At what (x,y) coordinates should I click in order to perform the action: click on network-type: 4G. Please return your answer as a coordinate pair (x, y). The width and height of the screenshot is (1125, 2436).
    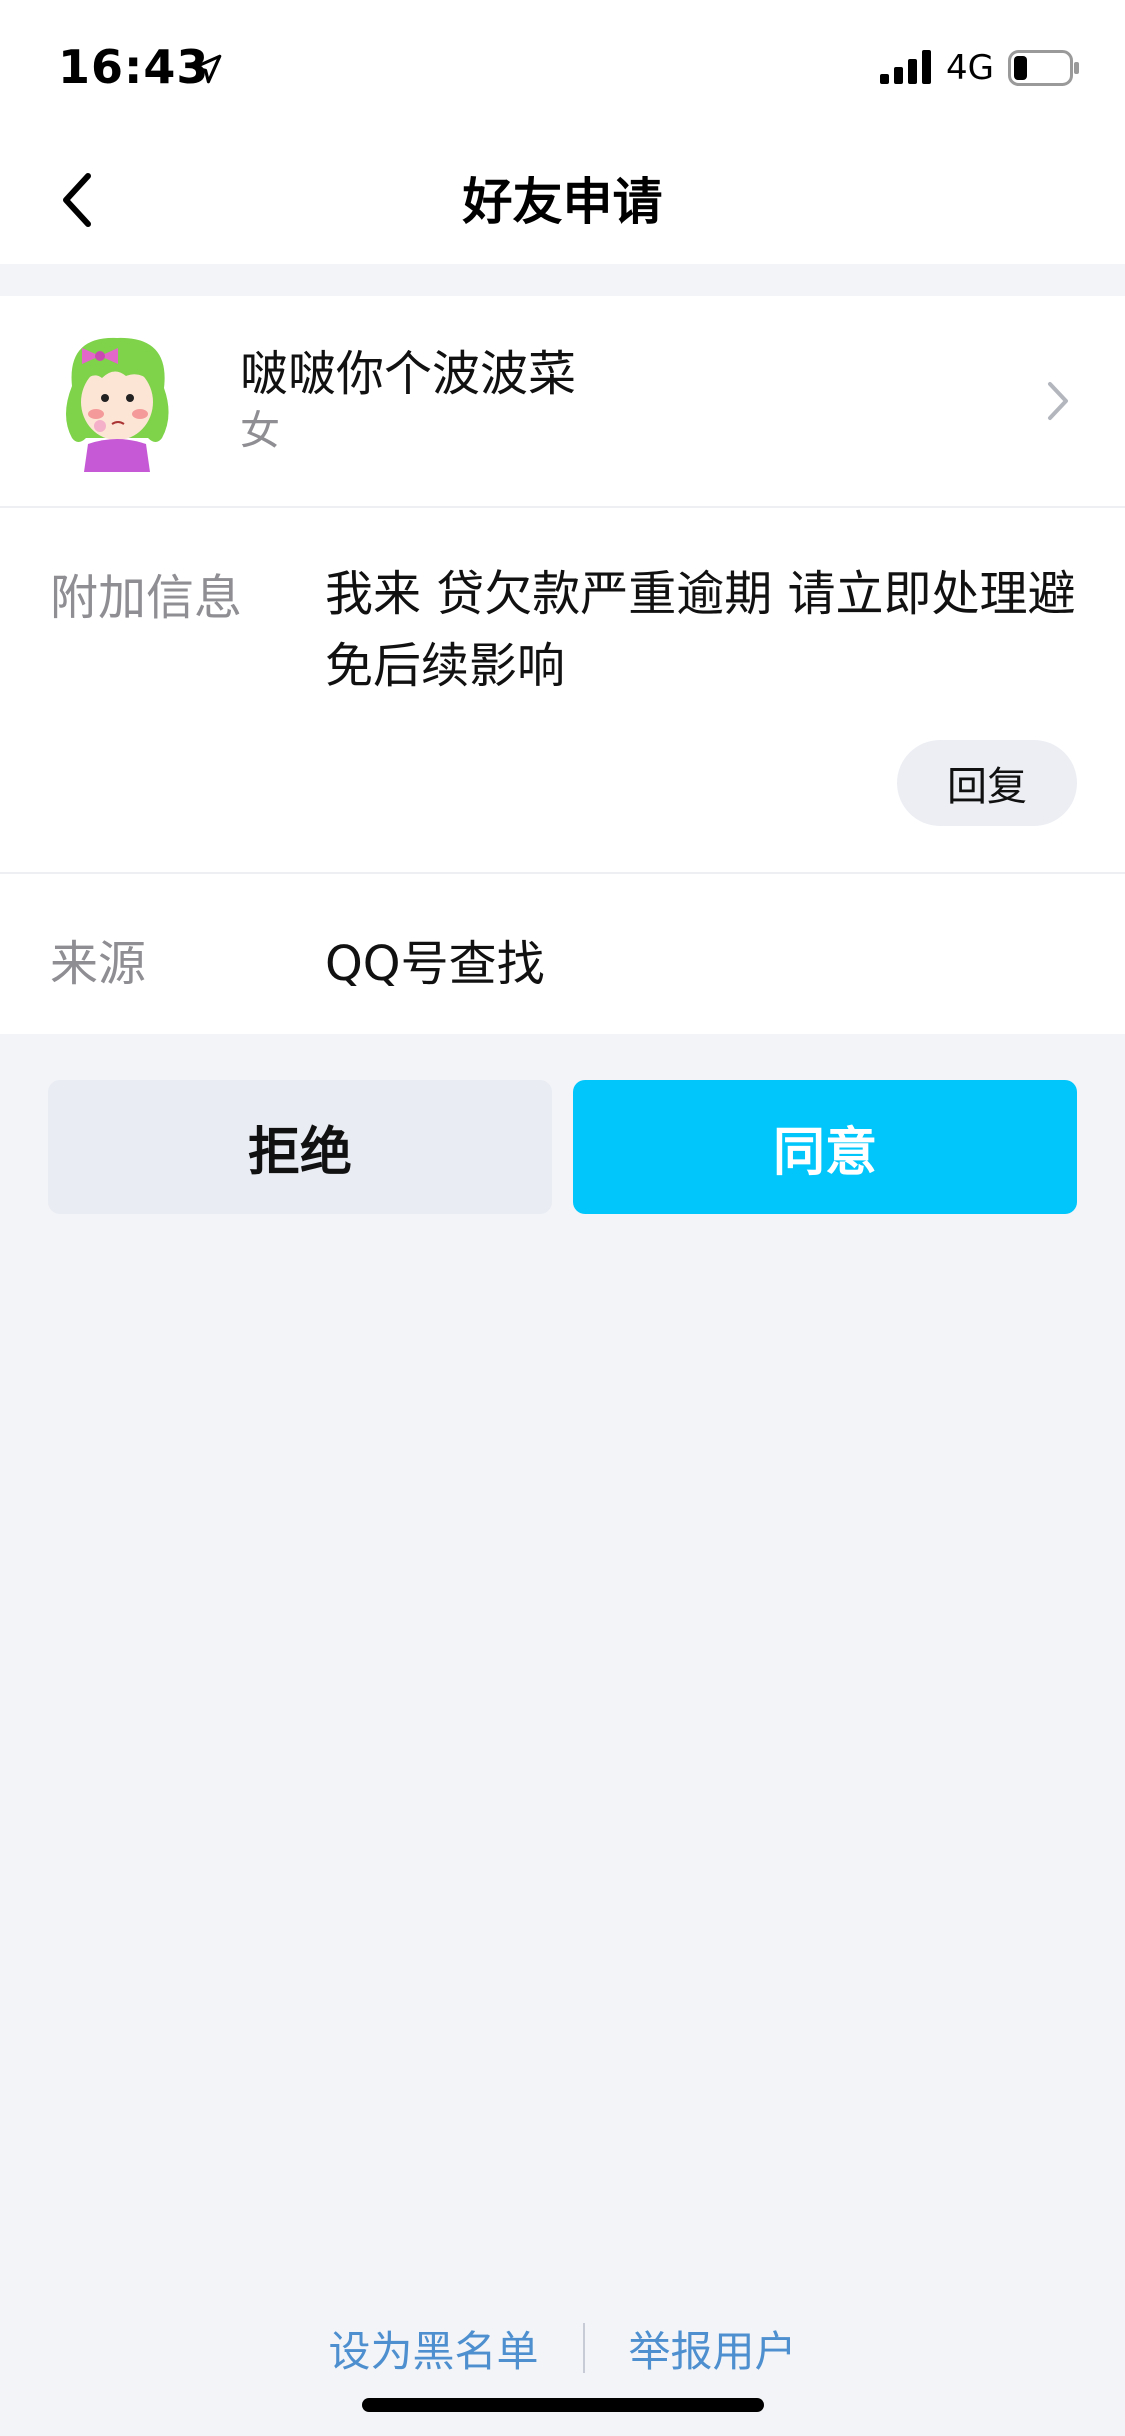
    Looking at the image, I should click on (970, 68).